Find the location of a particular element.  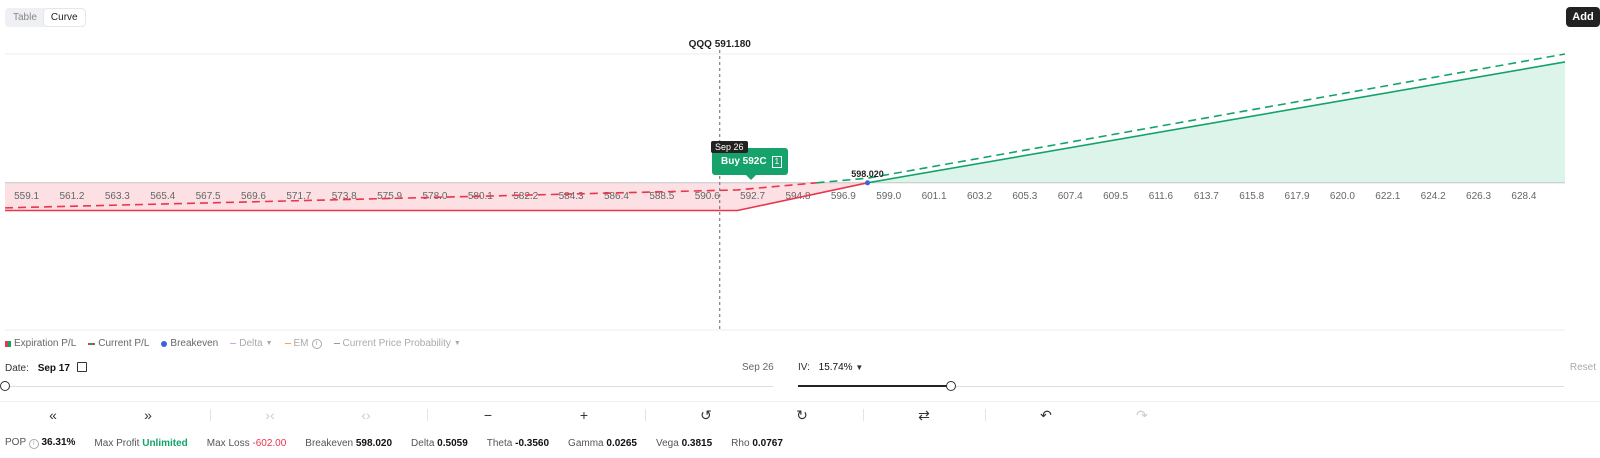

x-tick-label: 626.3 is located at coordinates (1478, 196).